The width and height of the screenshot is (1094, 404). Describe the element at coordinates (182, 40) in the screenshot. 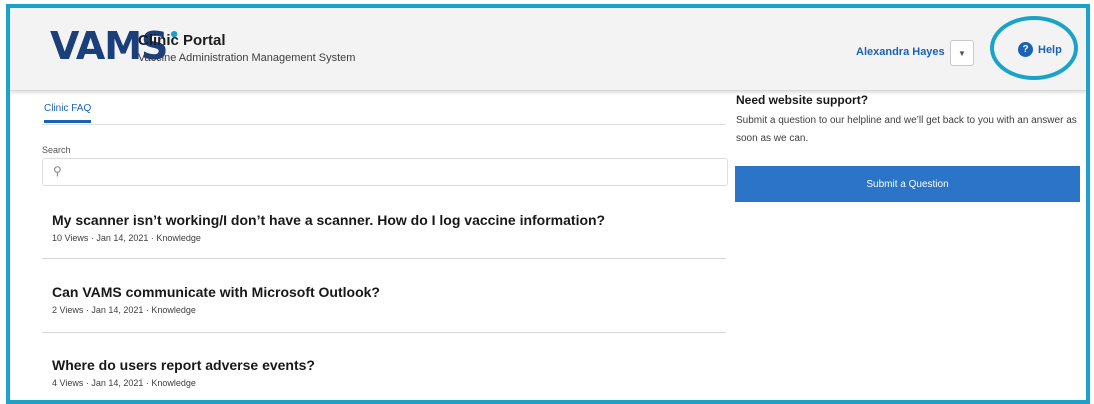

I see `portal-title: Clinic Portal` at that location.